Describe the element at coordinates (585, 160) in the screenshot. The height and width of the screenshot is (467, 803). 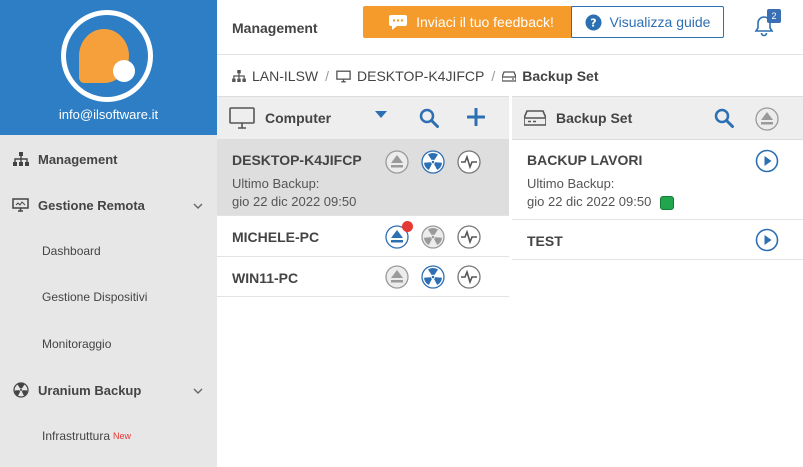
I see `backupset-name: BACKUP LAVORI` at that location.